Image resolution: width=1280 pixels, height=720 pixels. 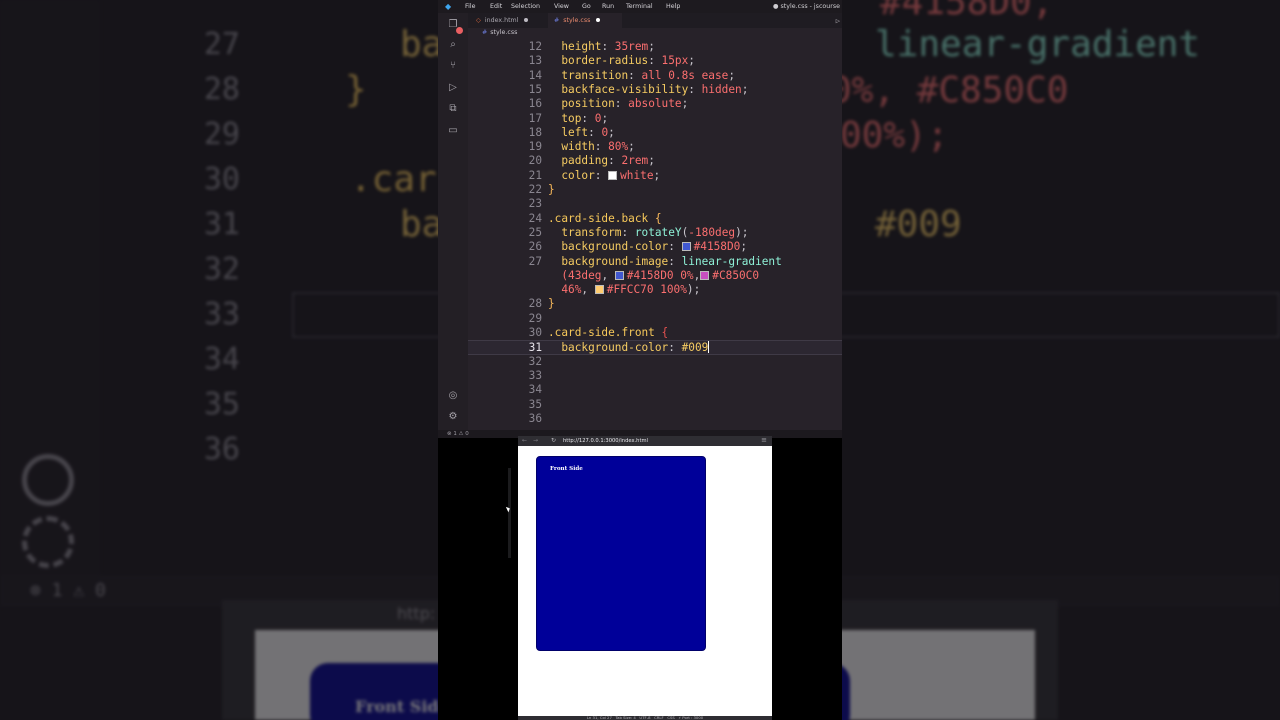 What do you see at coordinates (608, 333) in the screenshot?
I see `code-text: .card-side.front {` at bounding box center [608, 333].